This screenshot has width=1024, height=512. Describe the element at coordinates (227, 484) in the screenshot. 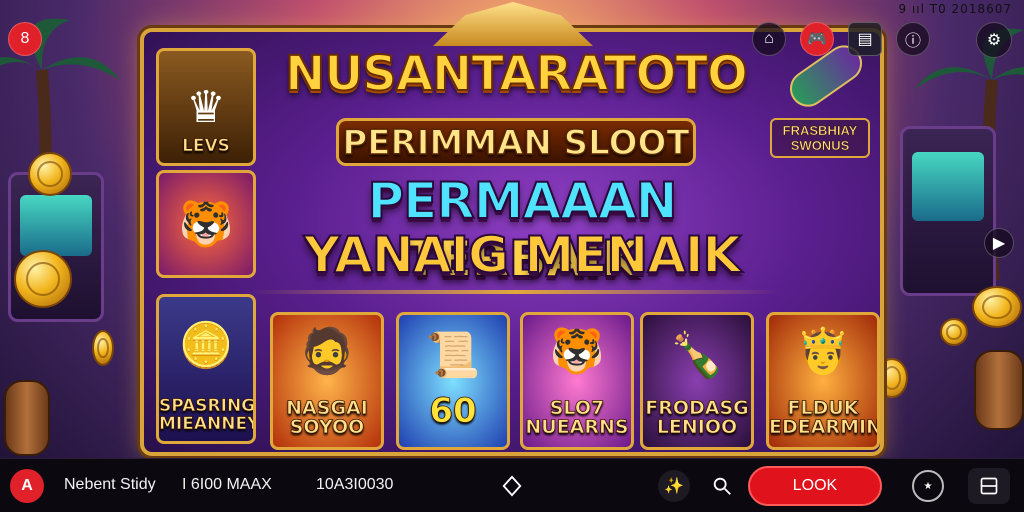

I see `bottom-text-2: I 6I00 MAAX` at that location.